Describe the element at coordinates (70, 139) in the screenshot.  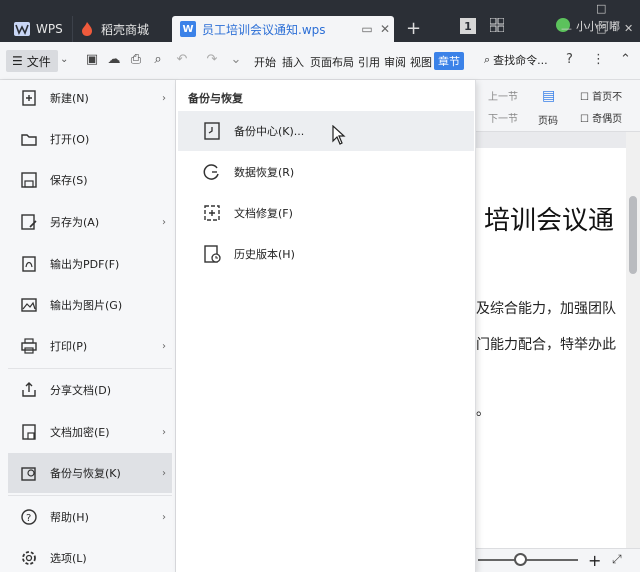
I see `menu-item-label: 打开(O)` at that location.